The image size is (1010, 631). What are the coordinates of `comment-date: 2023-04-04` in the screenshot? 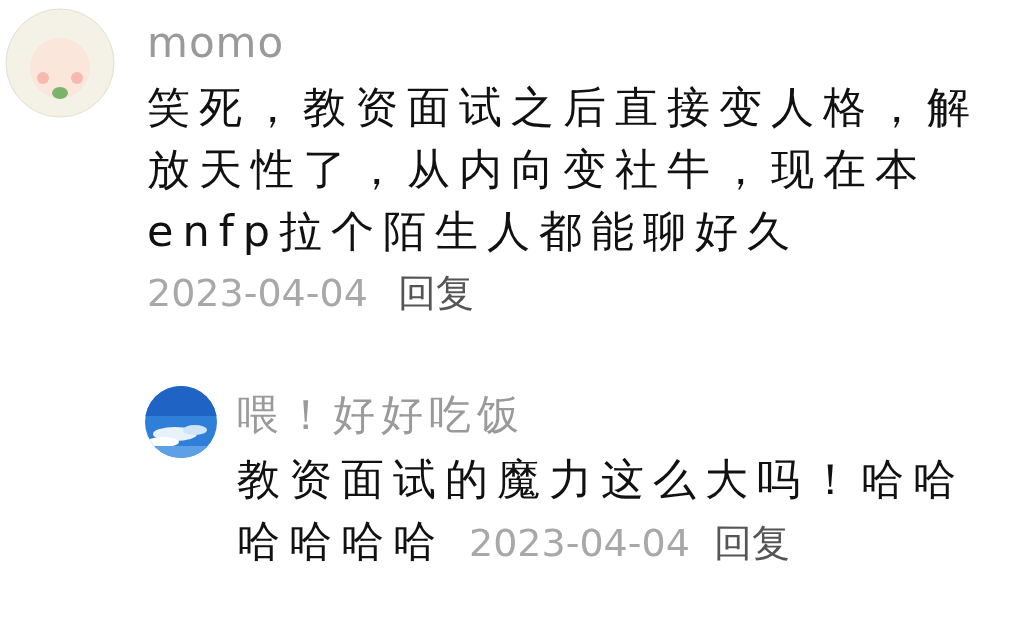 It's located at (257, 293).